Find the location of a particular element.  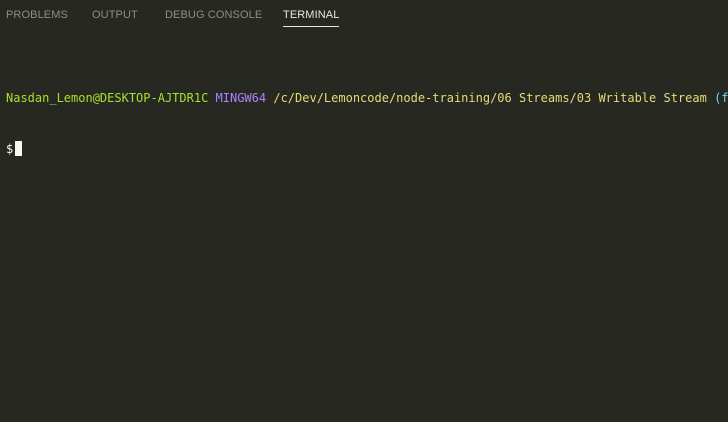

tab-problems: PROBLEMS is located at coordinates (37, 17).